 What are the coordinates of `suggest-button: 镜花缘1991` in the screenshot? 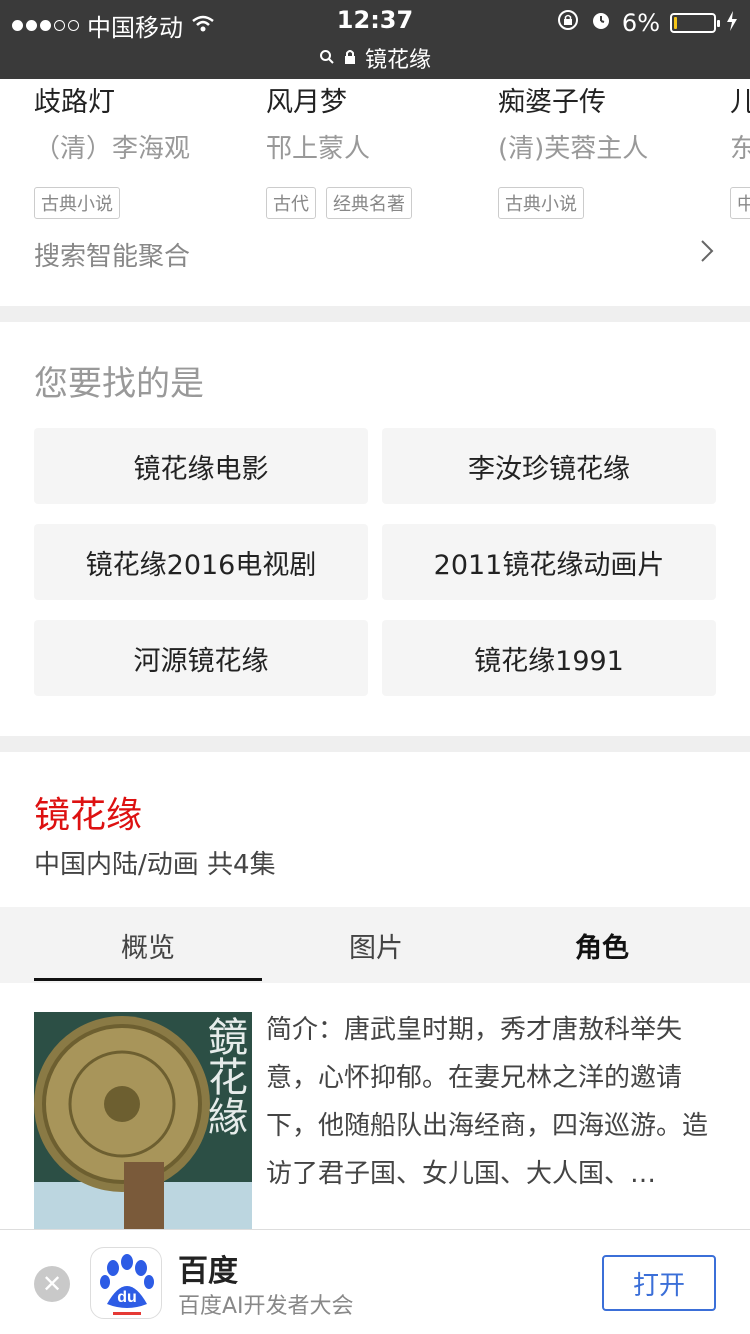 It's located at (549, 658).